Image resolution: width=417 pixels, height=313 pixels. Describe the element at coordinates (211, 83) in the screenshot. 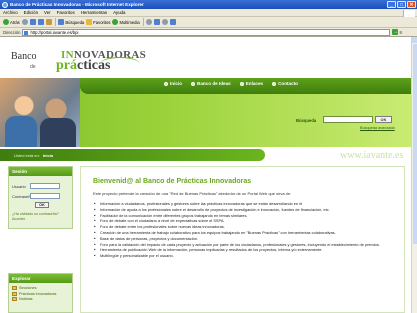

I see `nav-banco-de-ideas: Banco de Ideas` at that location.